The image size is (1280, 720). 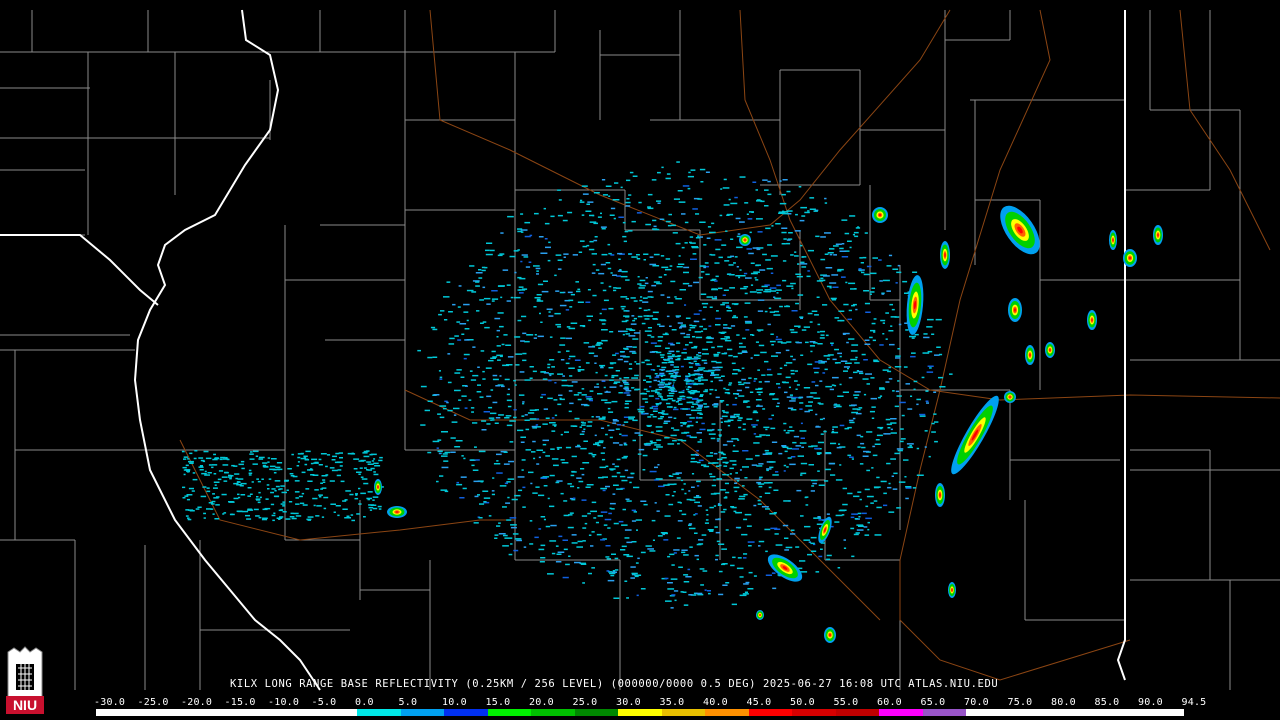 What do you see at coordinates (1063, 702) in the screenshot?
I see `scale-label: 80.0` at bounding box center [1063, 702].